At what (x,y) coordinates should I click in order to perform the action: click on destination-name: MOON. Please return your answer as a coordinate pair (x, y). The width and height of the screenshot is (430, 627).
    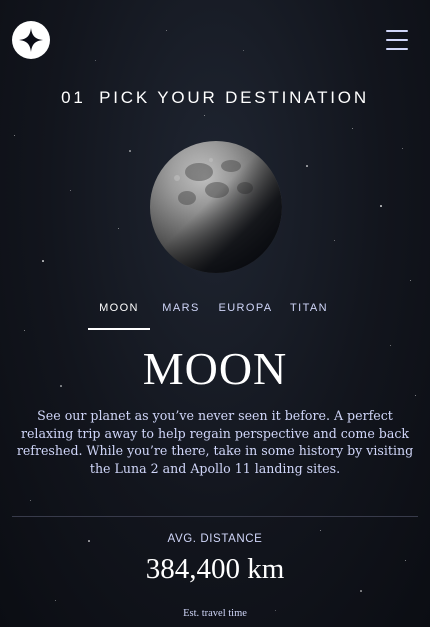
    Looking at the image, I should click on (215, 368).